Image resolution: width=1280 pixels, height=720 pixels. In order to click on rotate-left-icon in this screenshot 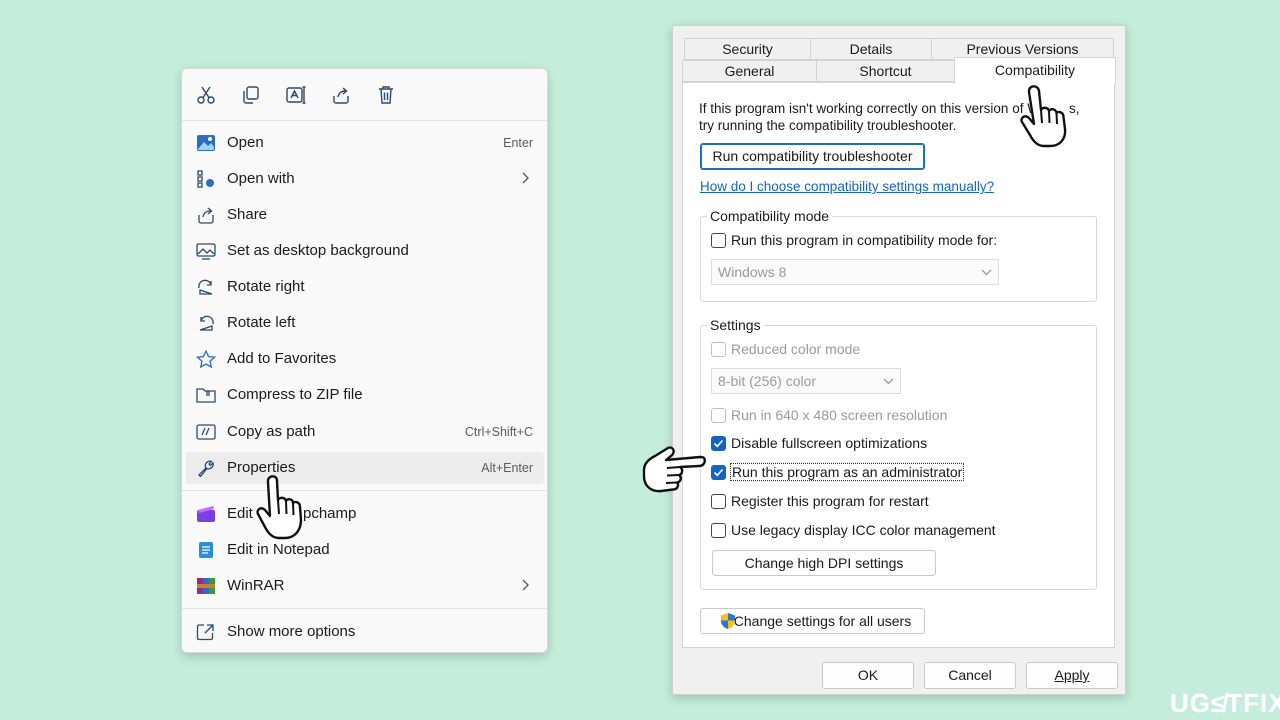, I will do `click(206, 323)`.